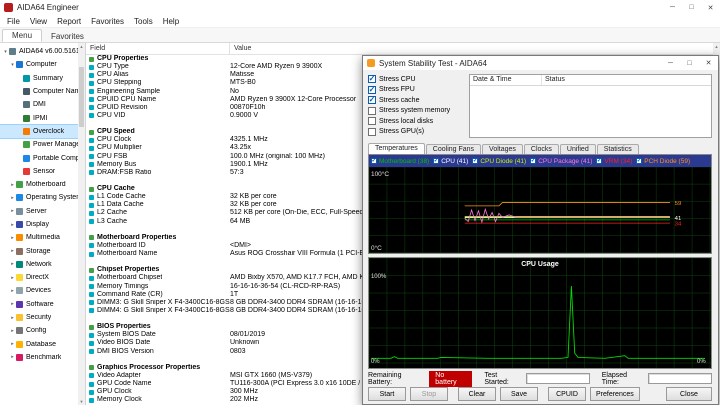 This screenshot has width=720, height=405. What do you see at coordinates (171, 21) in the screenshot?
I see `menu-item-help: Help` at bounding box center [171, 21].